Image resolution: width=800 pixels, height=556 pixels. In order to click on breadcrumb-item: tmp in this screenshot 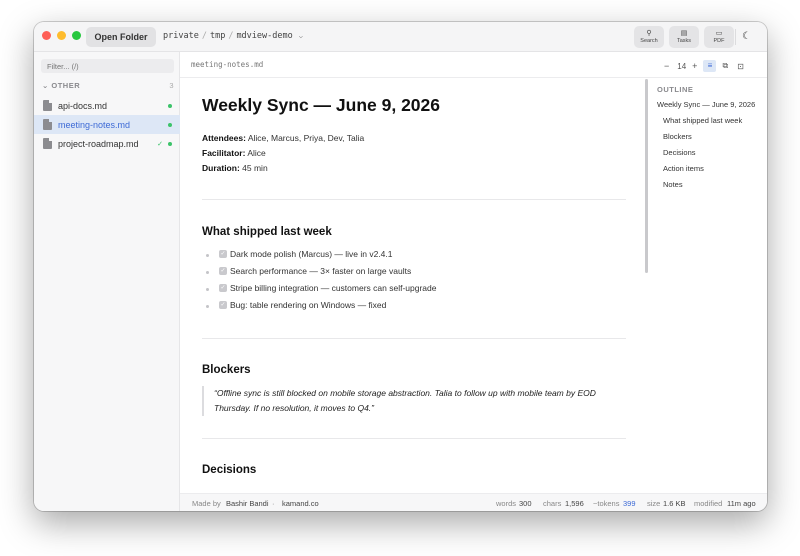, I will do `click(217, 36)`.